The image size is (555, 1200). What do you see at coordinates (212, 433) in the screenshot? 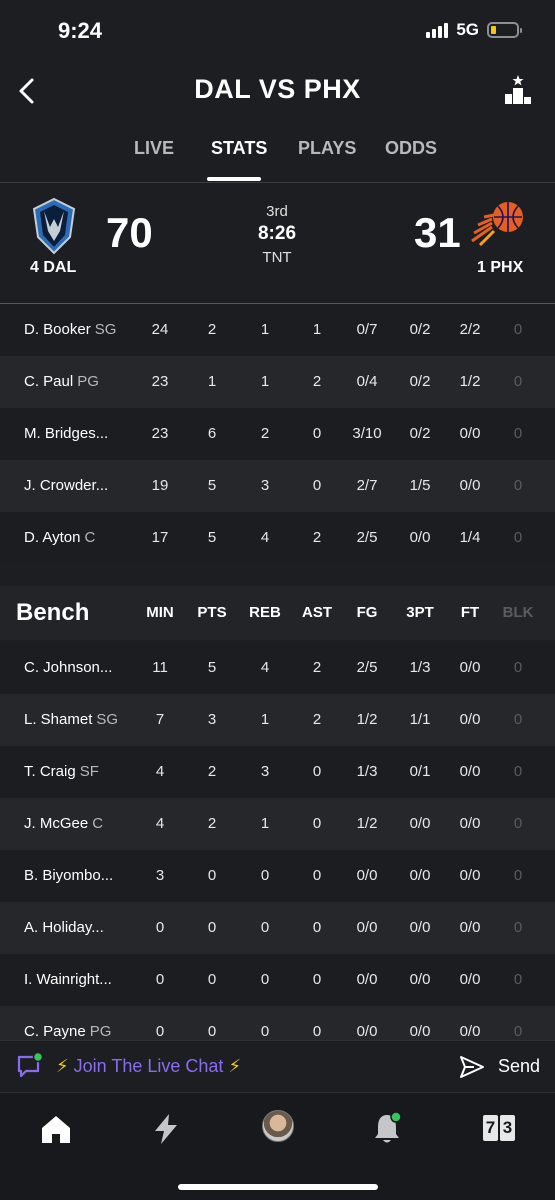
I see `stat-cell: 6` at bounding box center [212, 433].